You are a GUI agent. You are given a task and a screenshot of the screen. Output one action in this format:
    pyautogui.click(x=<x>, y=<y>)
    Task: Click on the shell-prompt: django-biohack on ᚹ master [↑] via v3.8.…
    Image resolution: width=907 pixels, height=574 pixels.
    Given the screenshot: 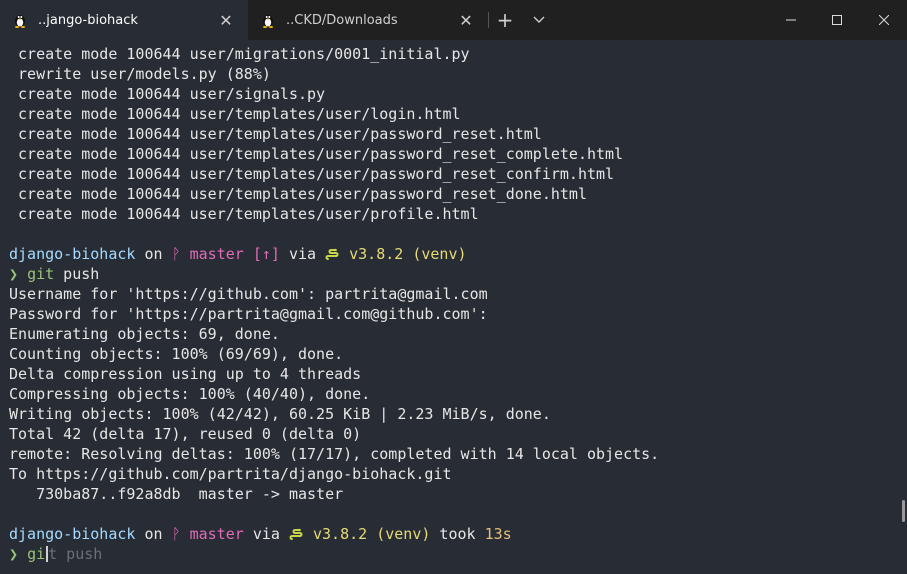 What is the action you would take?
    pyautogui.click(x=453, y=254)
    